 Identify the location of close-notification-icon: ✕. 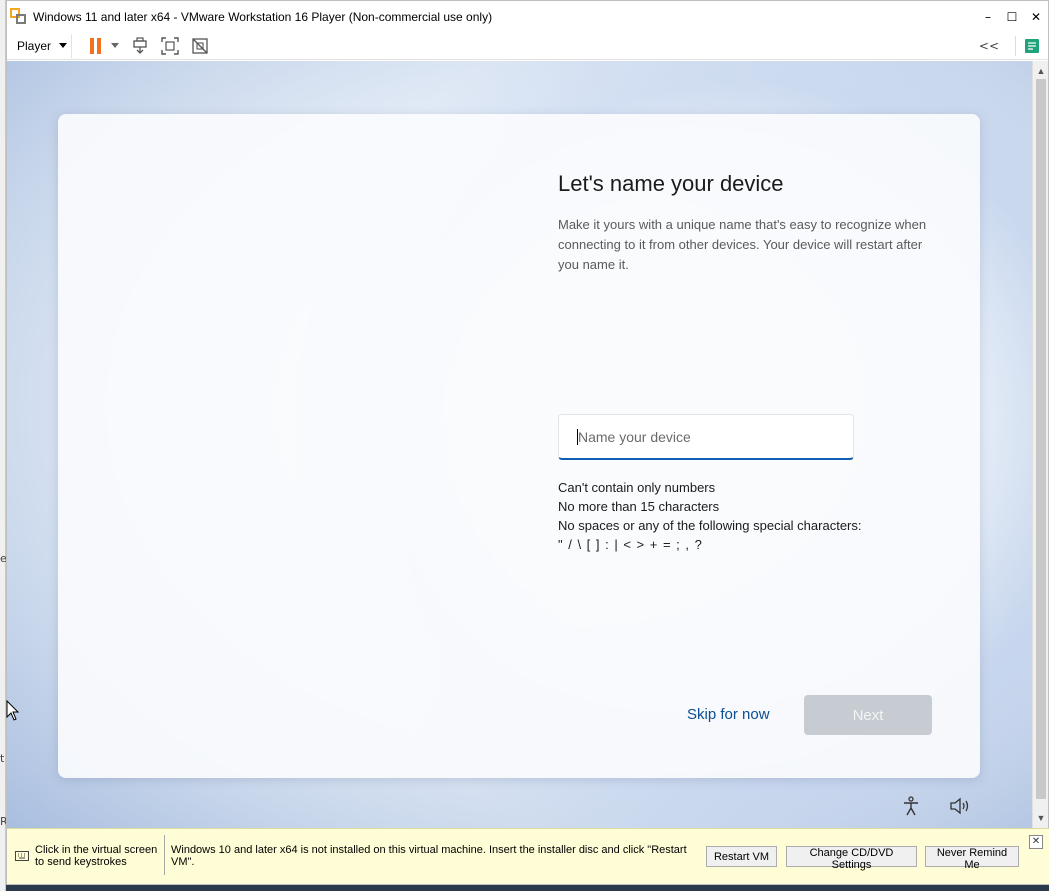
(1036, 842).